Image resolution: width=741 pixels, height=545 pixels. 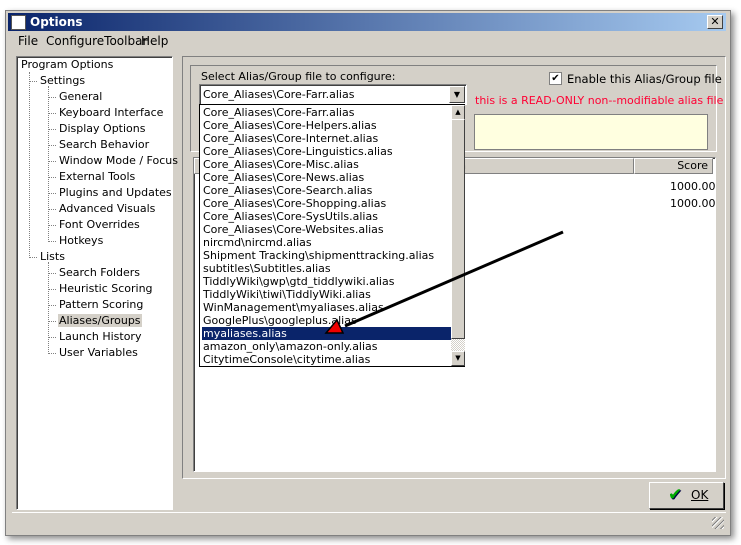 I want to click on status-bar, so click(x=369, y=521).